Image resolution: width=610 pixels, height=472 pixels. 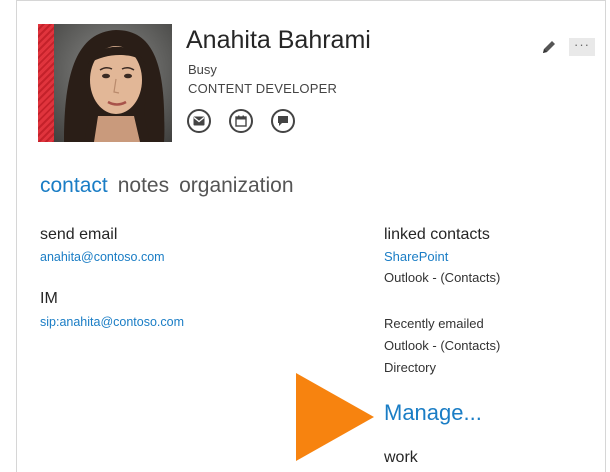 I want to click on presence-status: Busy, so click(x=202, y=69).